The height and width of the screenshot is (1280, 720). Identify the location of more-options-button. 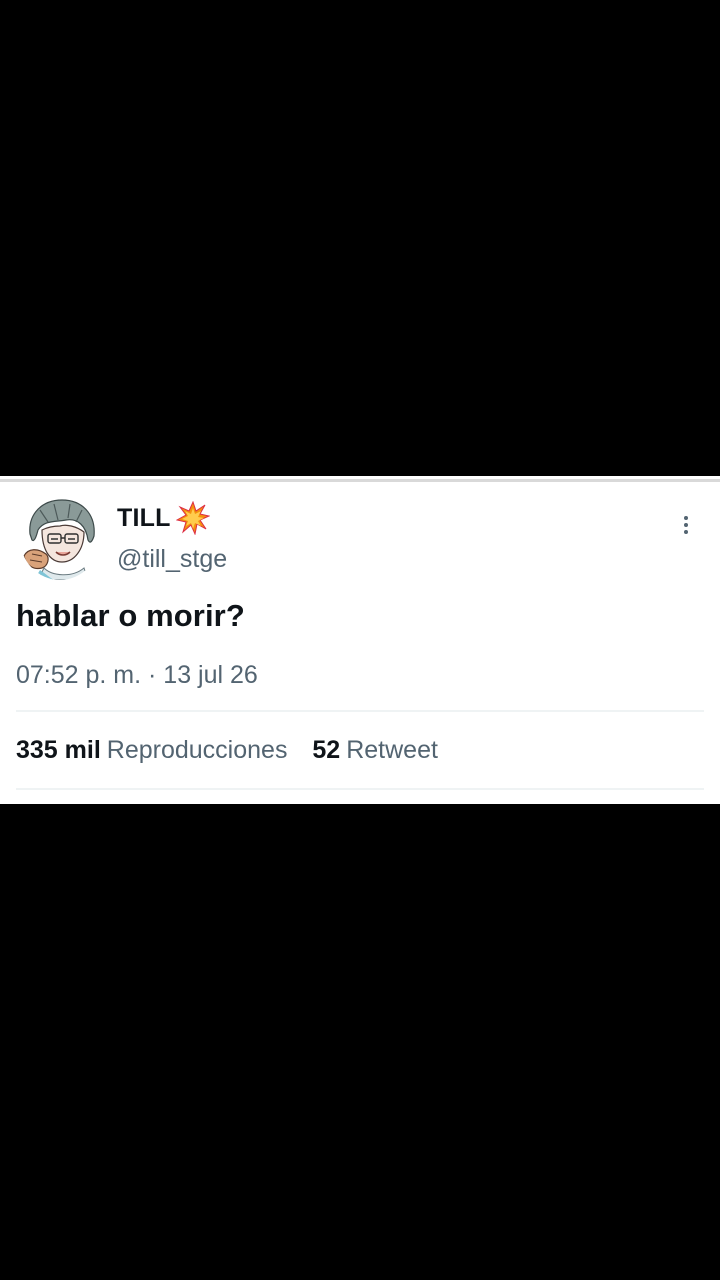
(686, 525).